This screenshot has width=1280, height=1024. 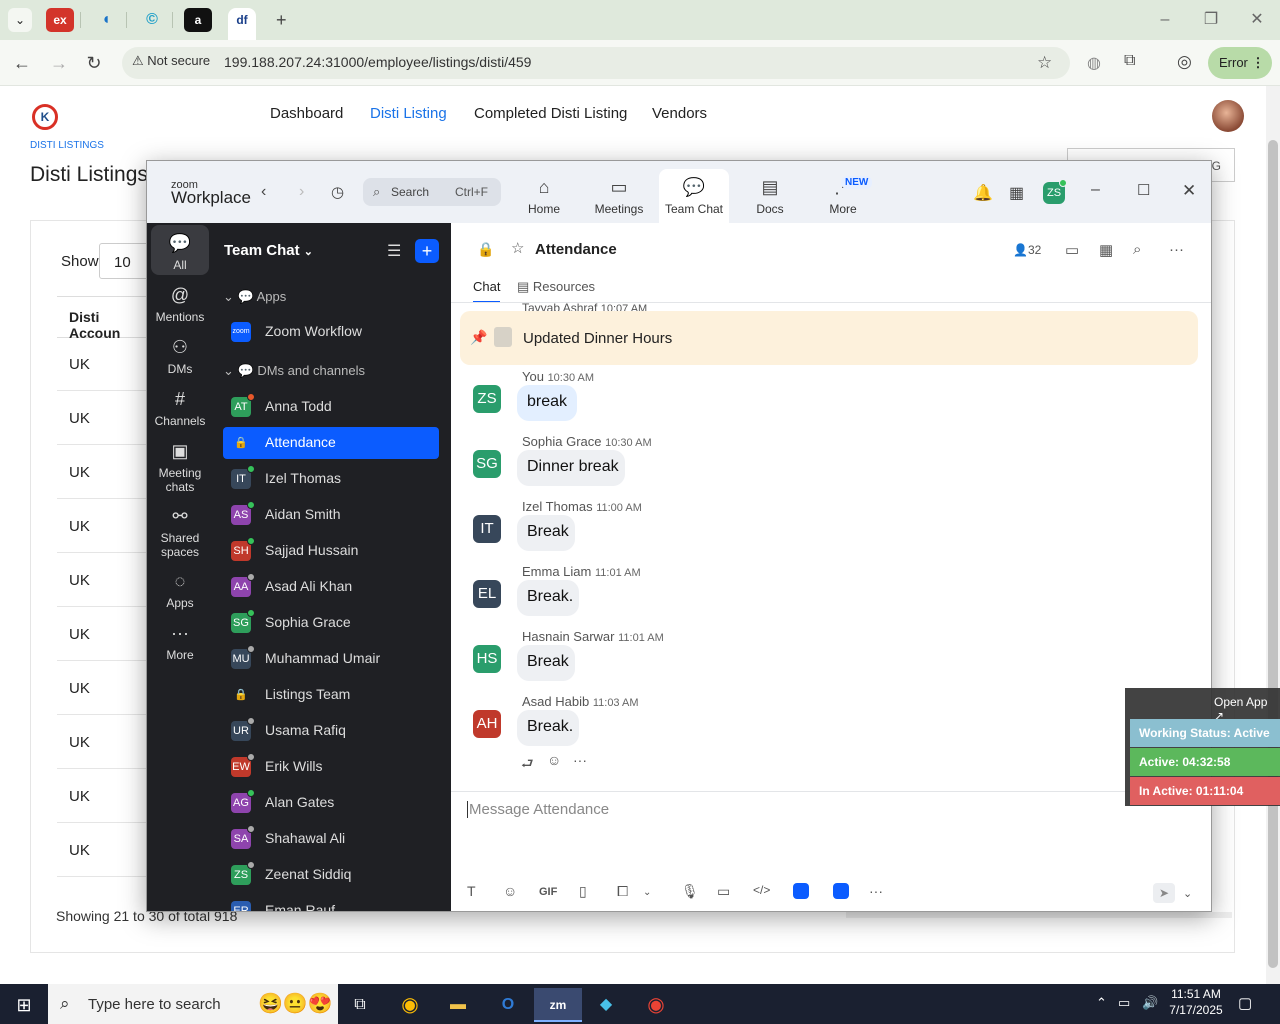 What do you see at coordinates (622, 891) in the screenshot?
I see `screenshot-icon: ⧠` at bounding box center [622, 891].